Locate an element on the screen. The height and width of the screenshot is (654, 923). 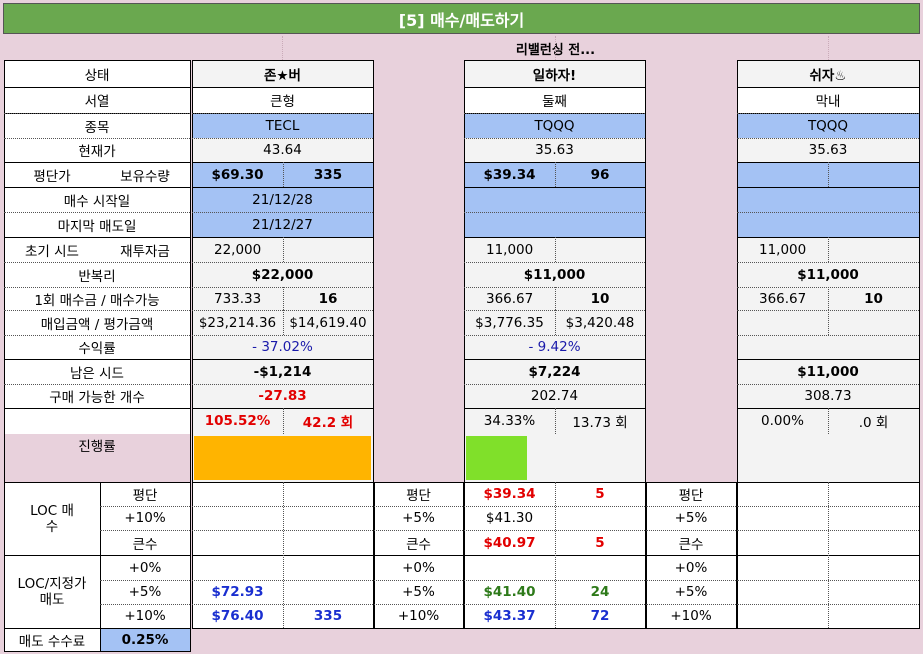
account-eval-amount: $3,420.48 is located at coordinates (600, 322).